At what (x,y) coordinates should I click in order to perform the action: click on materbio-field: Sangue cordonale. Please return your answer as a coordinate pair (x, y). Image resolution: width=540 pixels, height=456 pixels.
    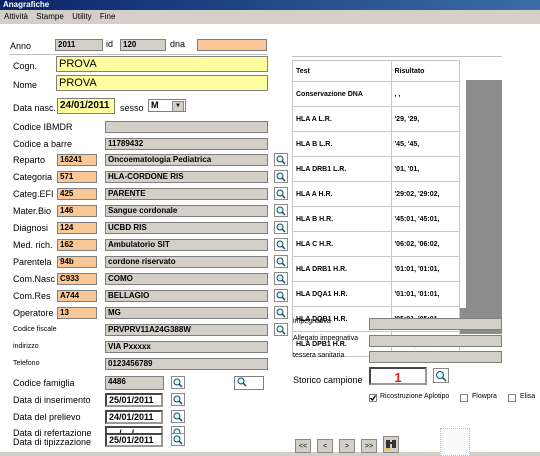
    Looking at the image, I should click on (186, 211).